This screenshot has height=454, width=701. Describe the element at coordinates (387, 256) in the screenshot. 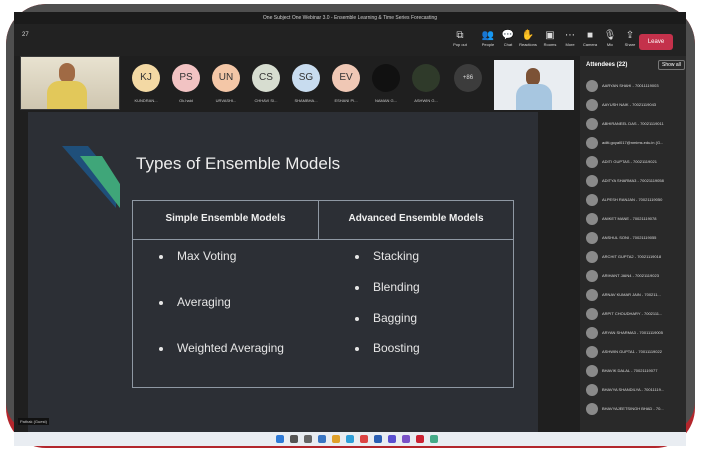

I see `list-item: Stacking` at that location.